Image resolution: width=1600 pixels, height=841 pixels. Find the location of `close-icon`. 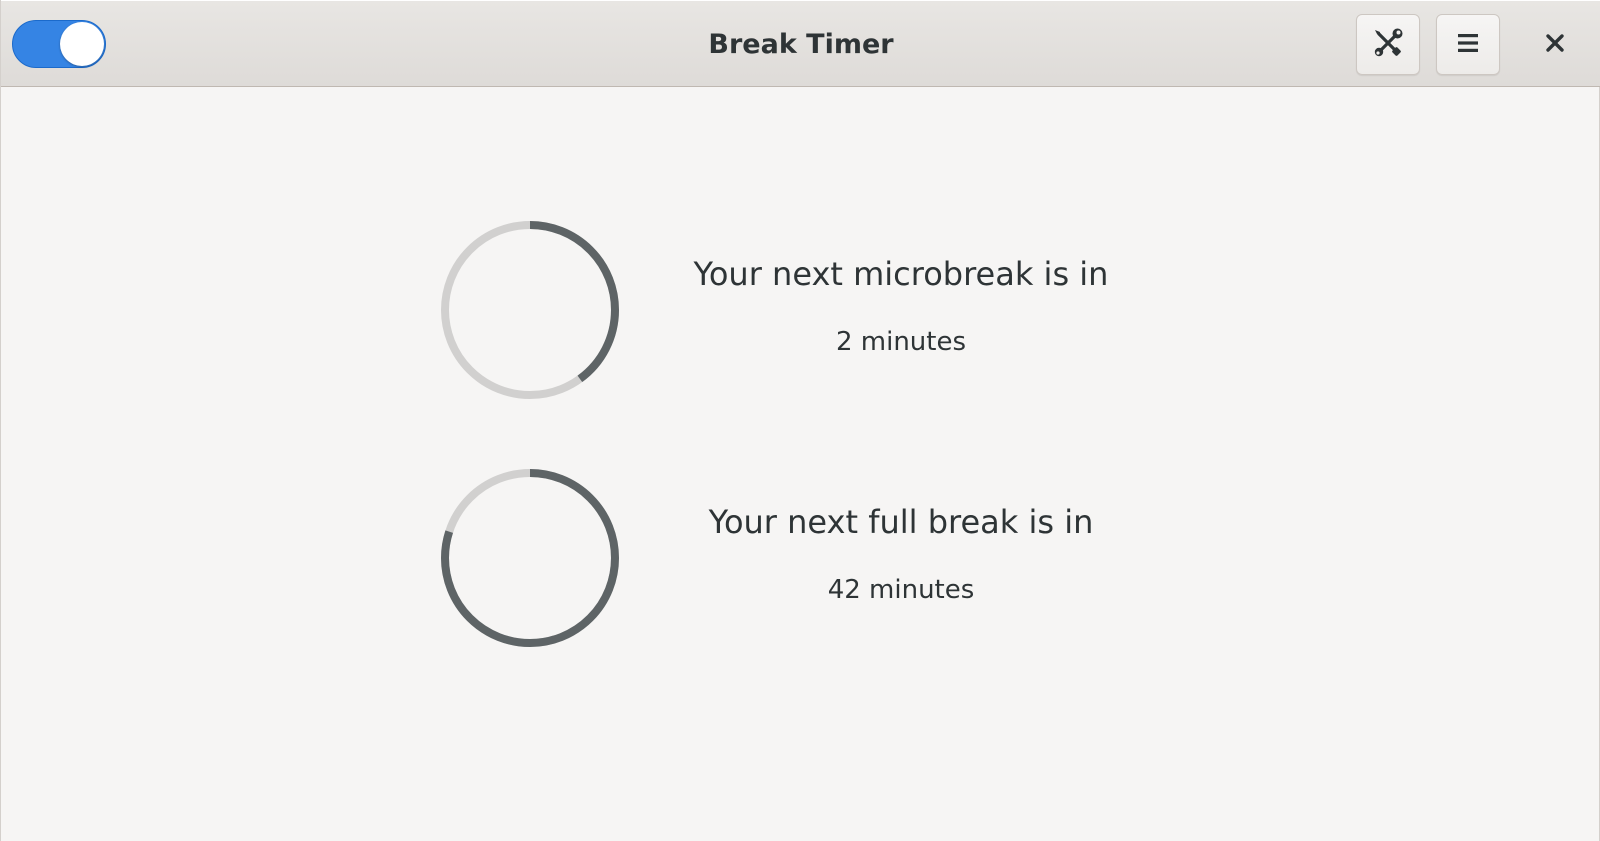

close-icon is located at coordinates (1555, 45).